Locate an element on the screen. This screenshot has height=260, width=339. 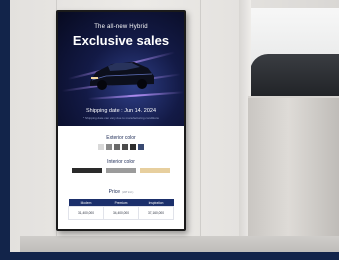
reception-counter is located at coordinates (293, 167).